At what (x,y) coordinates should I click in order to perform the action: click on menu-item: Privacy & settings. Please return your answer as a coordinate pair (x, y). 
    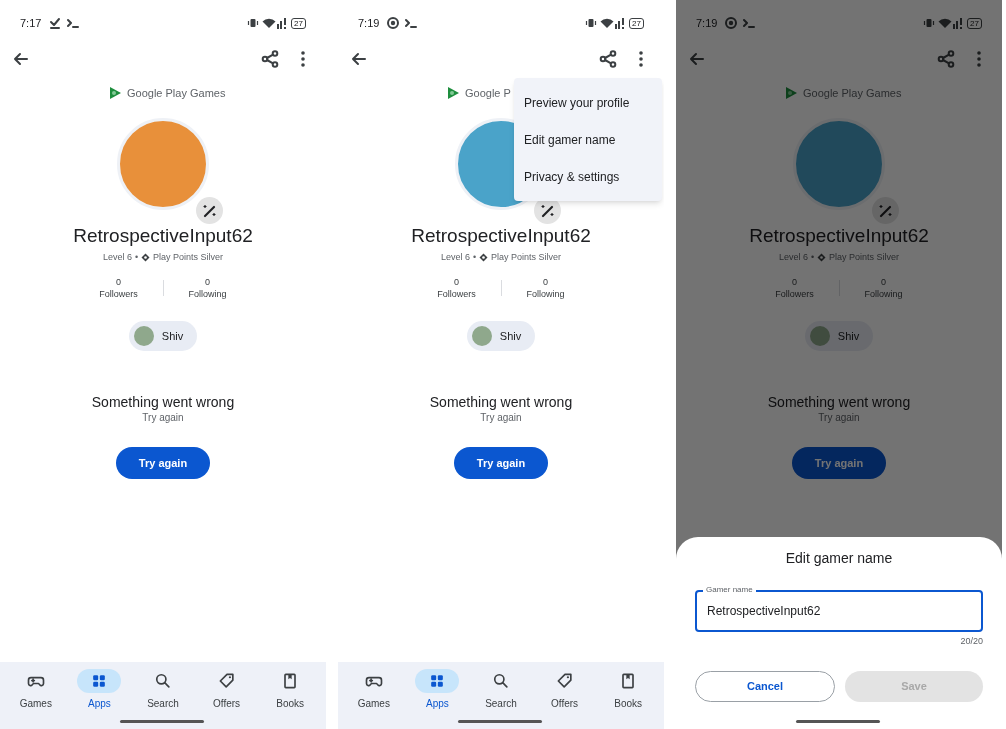
    Looking at the image, I should click on (588, 176).